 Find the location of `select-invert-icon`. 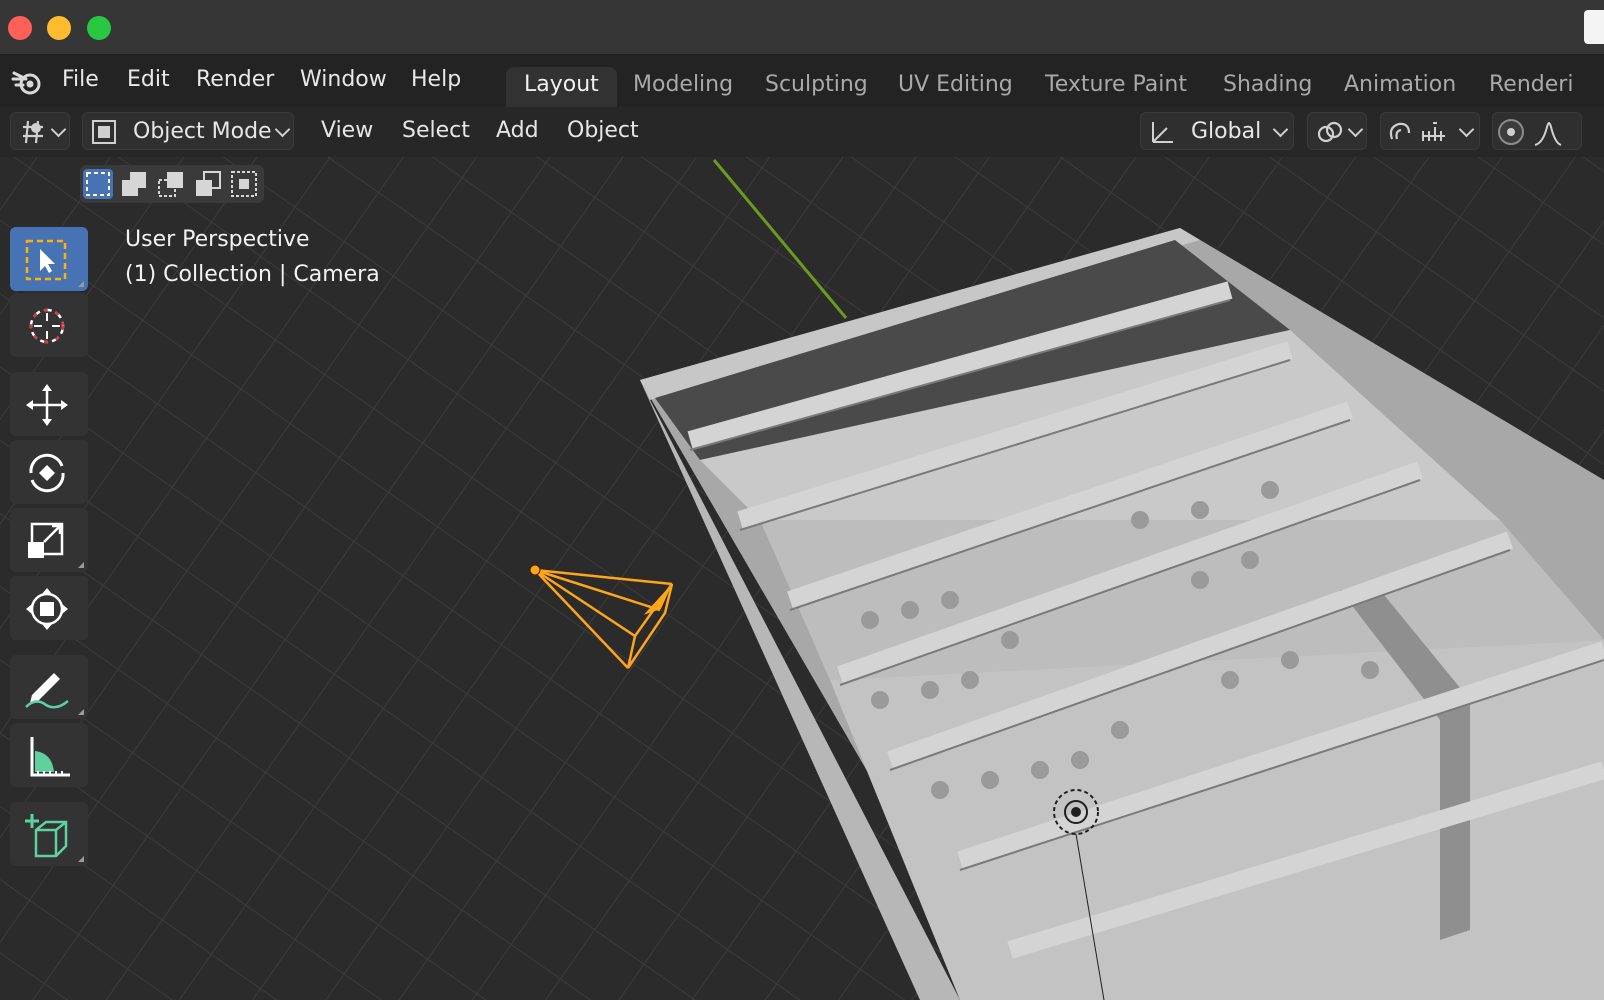

select-invert-icon is located at coordinates (208, 183).